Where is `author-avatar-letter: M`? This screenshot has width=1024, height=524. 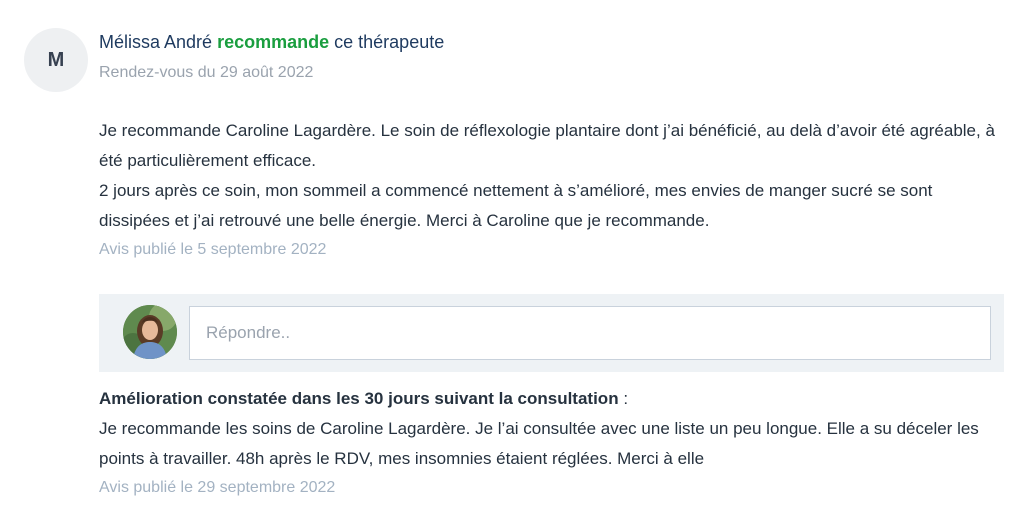 author-avatar-letter: M is located at coordinates (56, 59).